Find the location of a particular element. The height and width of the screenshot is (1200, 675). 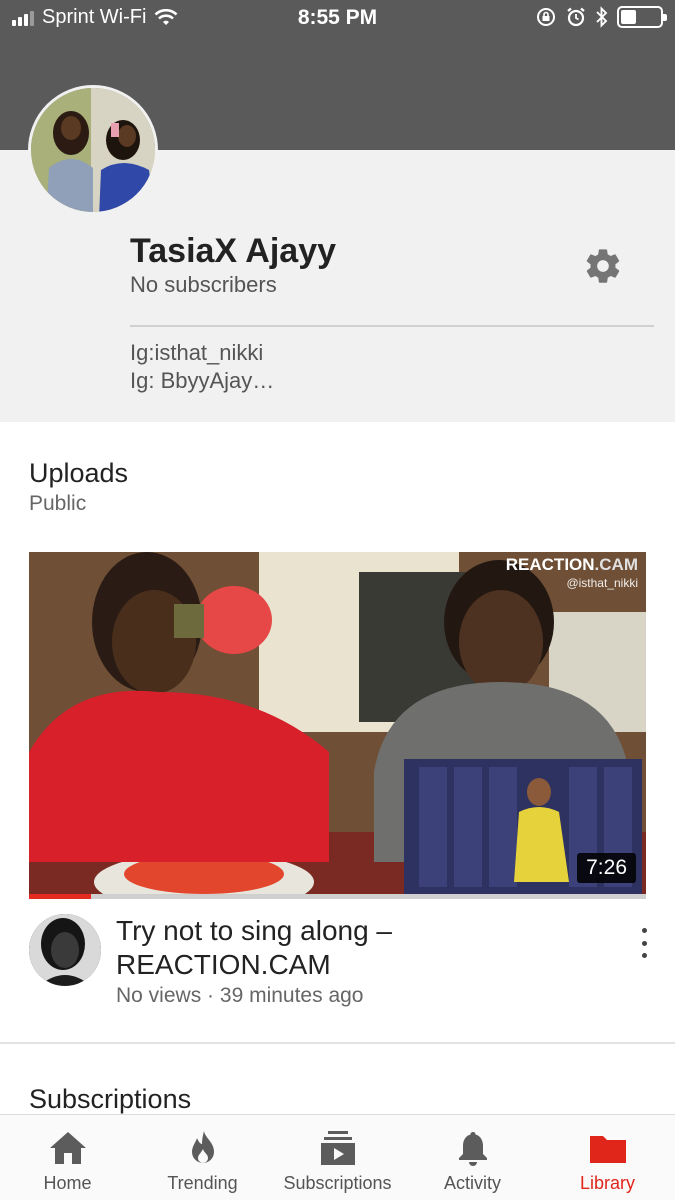

header-divider is located at coordinates (392, 326).